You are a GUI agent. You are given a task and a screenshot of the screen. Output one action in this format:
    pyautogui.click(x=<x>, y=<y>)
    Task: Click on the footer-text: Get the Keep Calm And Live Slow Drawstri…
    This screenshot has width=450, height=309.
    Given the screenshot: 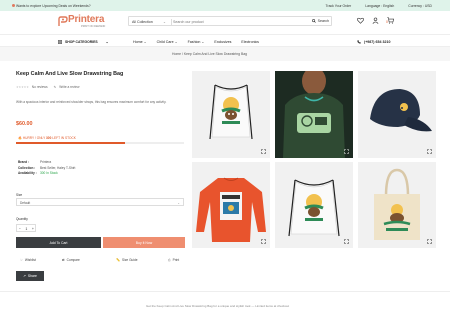 What is the action you would take?
    pyautogui.click(x=218, y=306)
    